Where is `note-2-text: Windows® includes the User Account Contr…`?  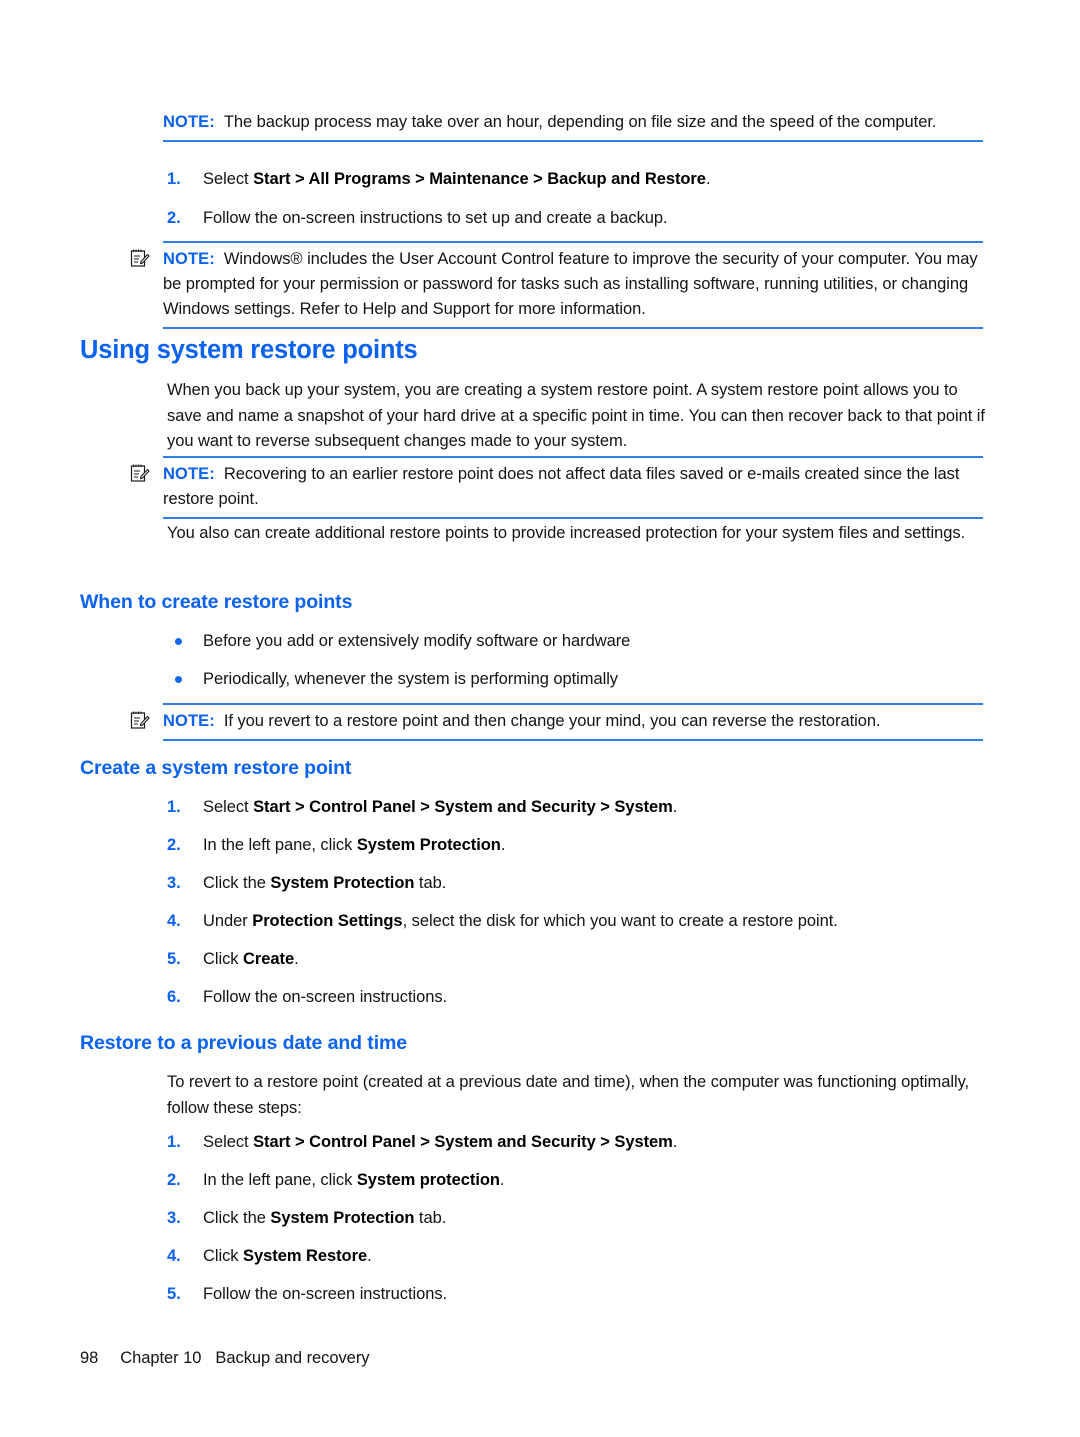
note-2-text: Windows® includes the User Account Contr… is located at coordinates (570, 284).